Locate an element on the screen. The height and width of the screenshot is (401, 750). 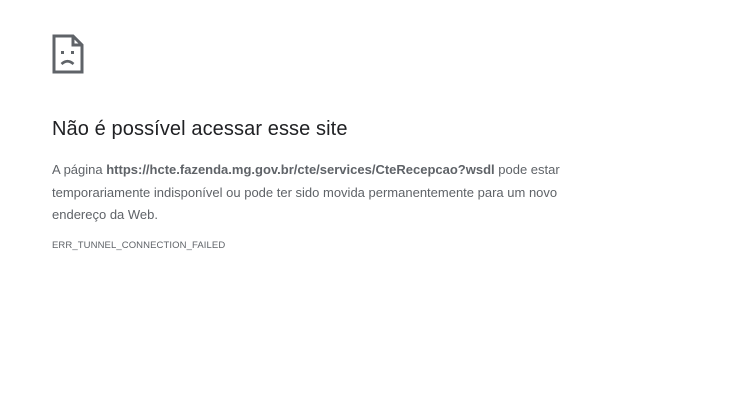
error-code: ERR_TUNNEL_CONNECTION_FAILED is located at coordinates (139, 245).